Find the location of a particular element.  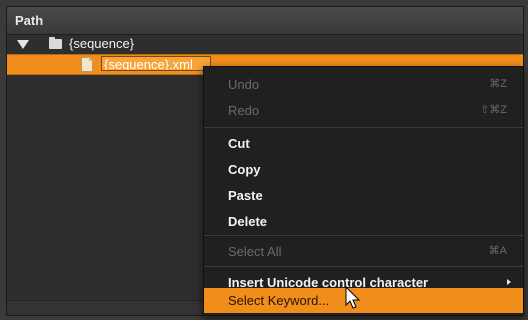

mouse-pointer-icon is located at coordinates (353, 297).